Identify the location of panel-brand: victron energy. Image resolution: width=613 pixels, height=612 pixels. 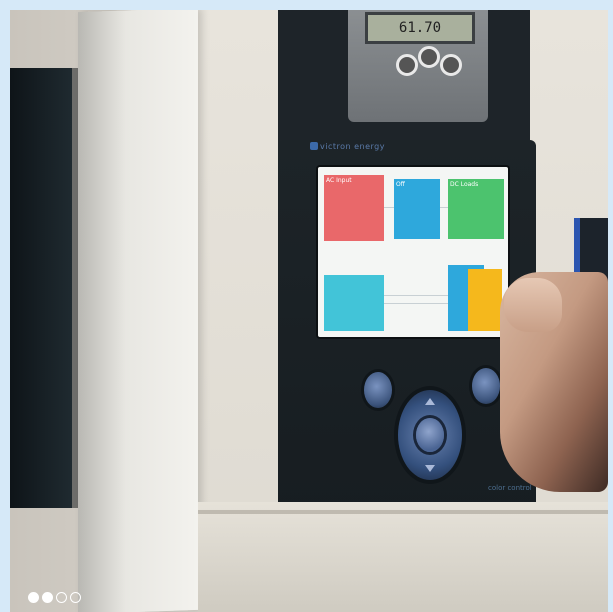
(352, 146).